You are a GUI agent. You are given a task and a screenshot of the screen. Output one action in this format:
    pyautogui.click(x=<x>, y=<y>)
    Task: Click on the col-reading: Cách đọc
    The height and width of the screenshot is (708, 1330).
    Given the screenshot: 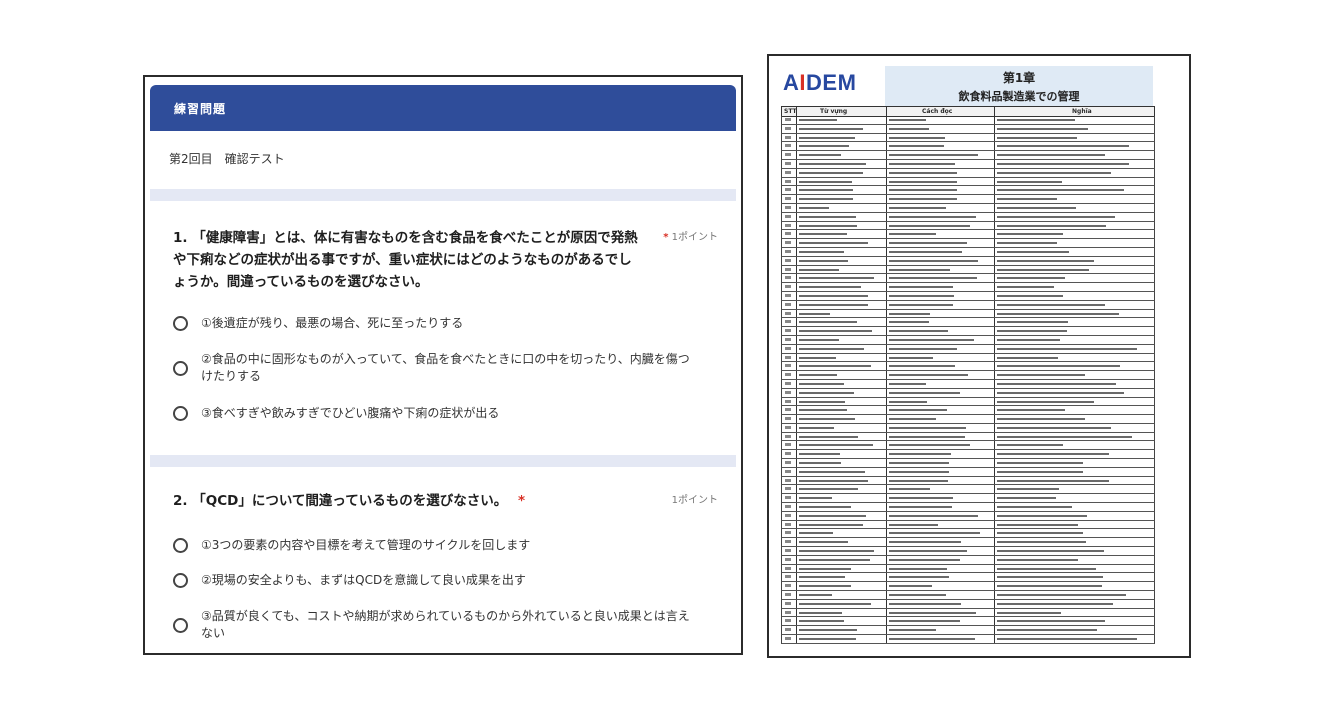 What is the action you would take?
    pyautogui.click(x=937, y=111)
    